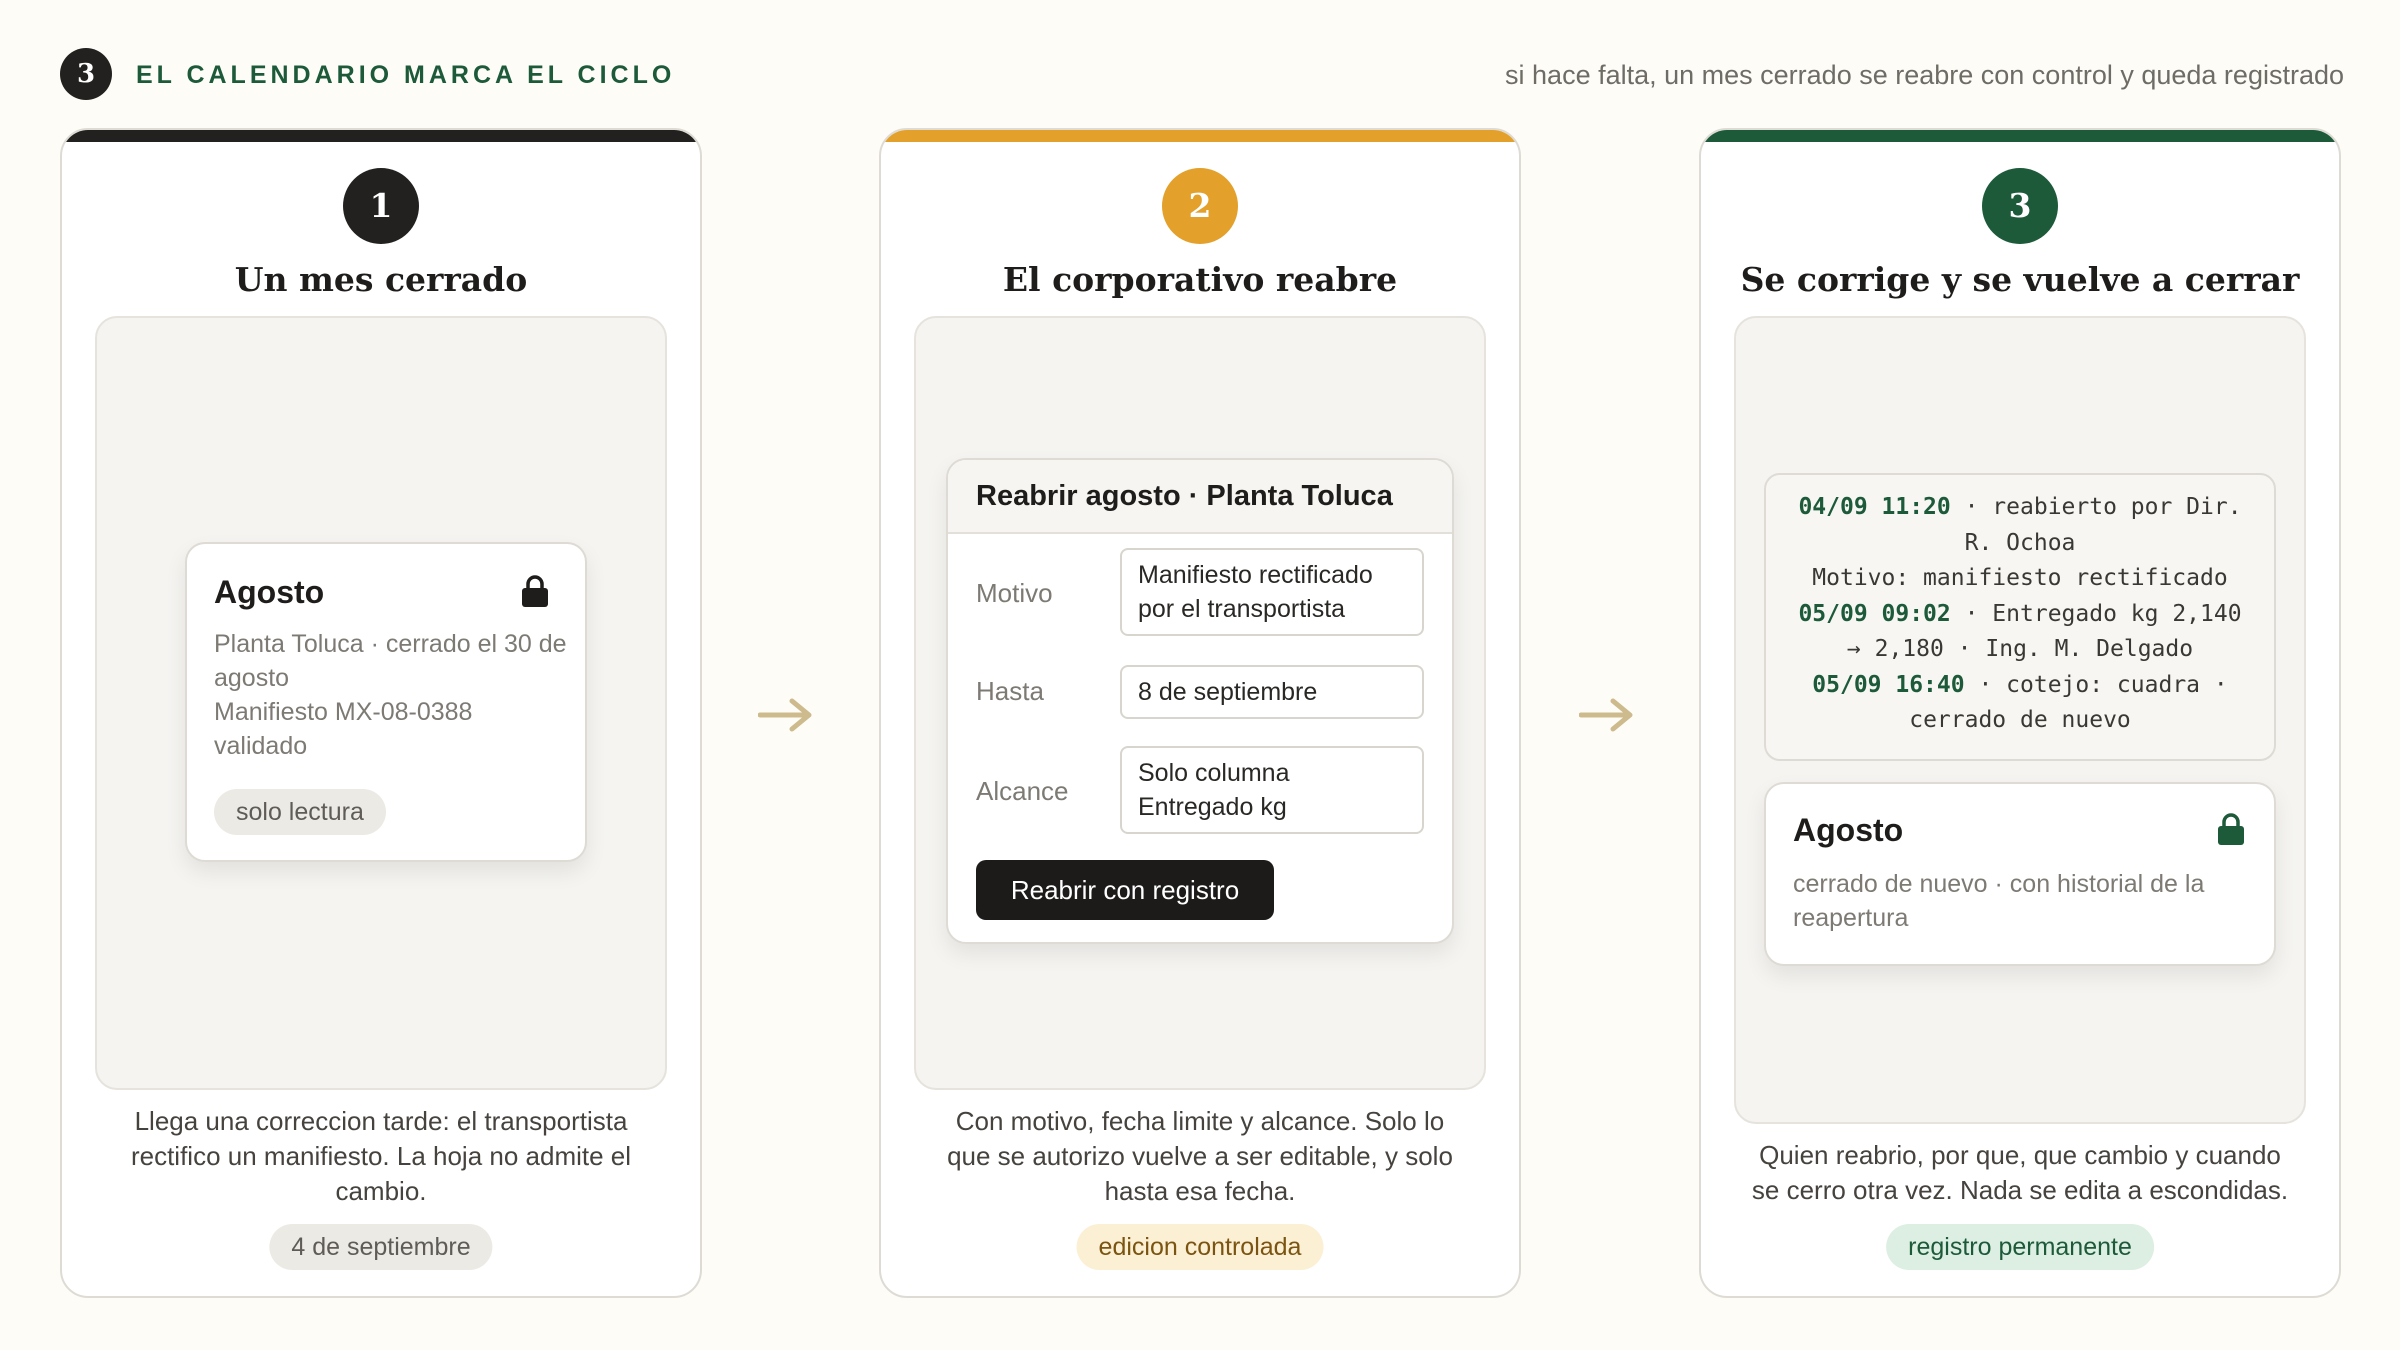  I want to click on dialog-header: Reabrir agosto · Planta Toluca, so click(1200, 497).